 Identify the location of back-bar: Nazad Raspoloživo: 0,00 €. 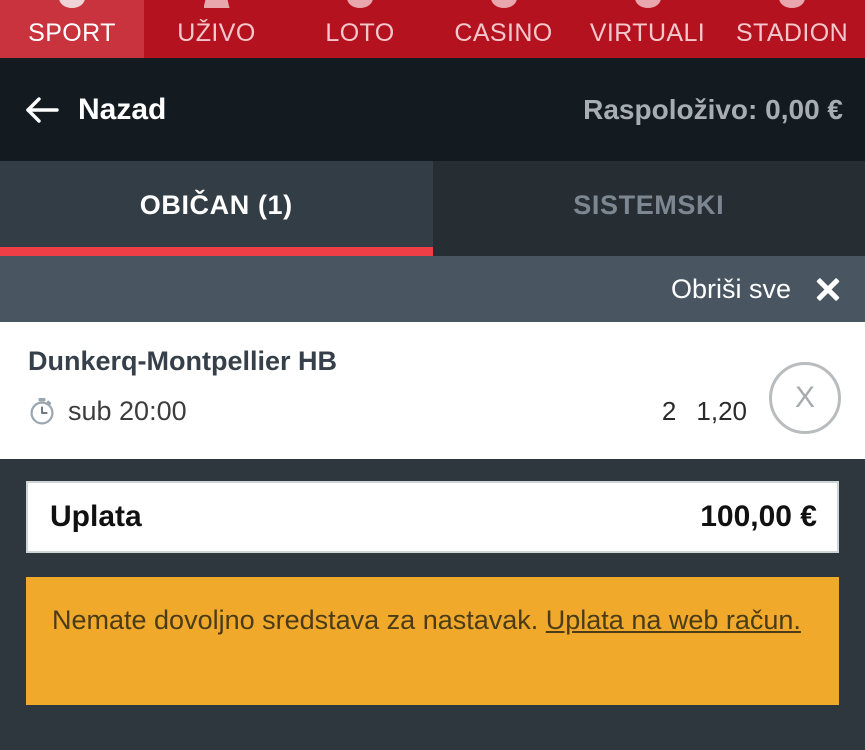
(432, 109).